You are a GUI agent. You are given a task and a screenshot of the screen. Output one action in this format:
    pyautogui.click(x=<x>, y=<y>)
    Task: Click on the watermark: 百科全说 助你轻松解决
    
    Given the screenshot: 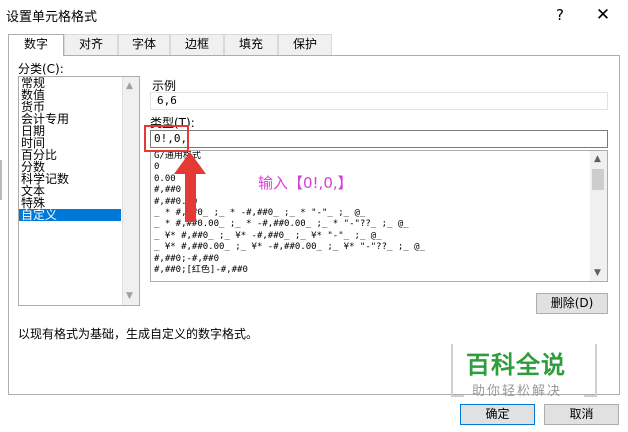 What is the action you would take?
    pyautogui.click(x=524, y=371)
    